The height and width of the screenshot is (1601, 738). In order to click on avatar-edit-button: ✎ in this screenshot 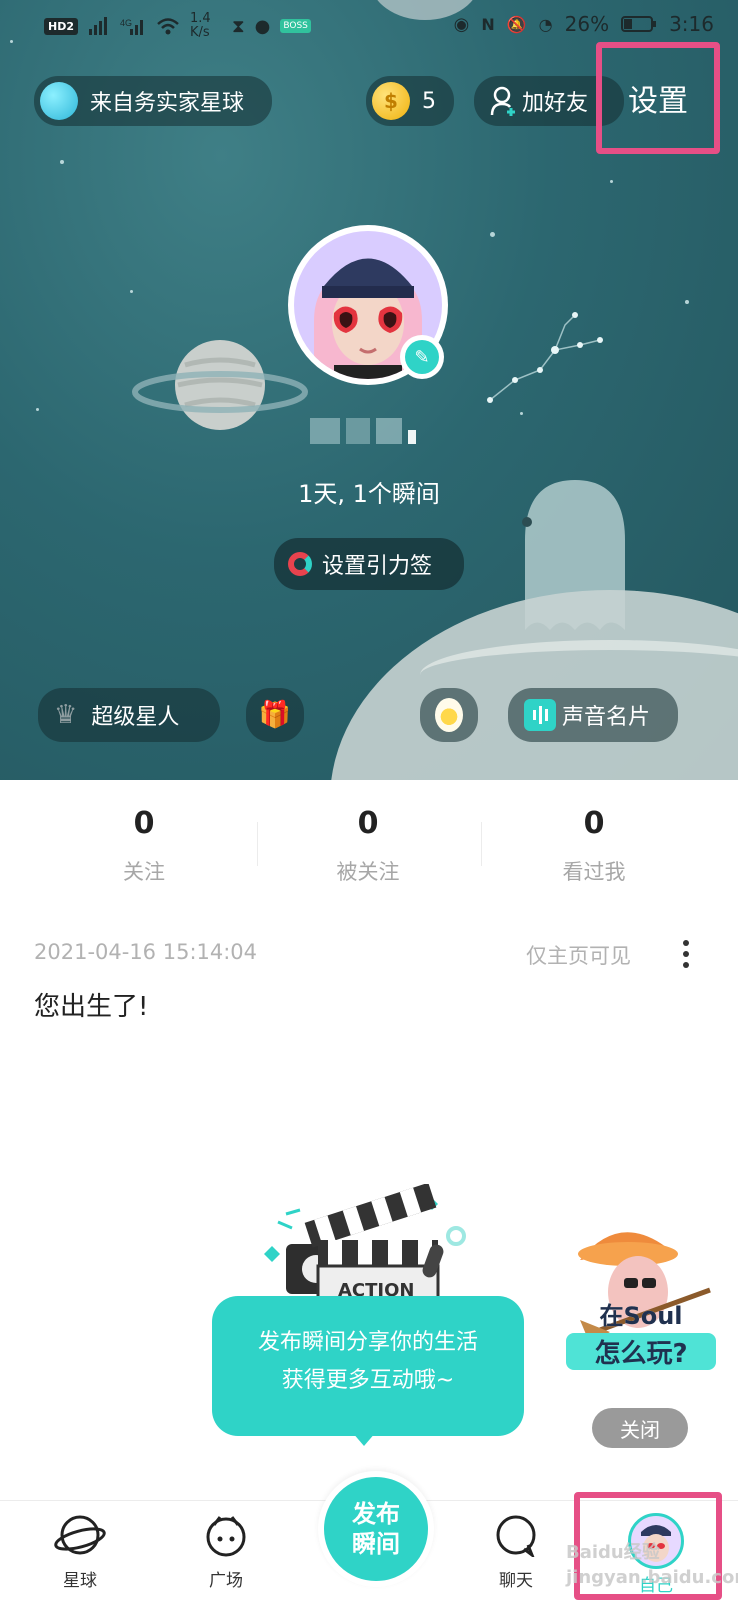, I will do `click(422, 357)`.